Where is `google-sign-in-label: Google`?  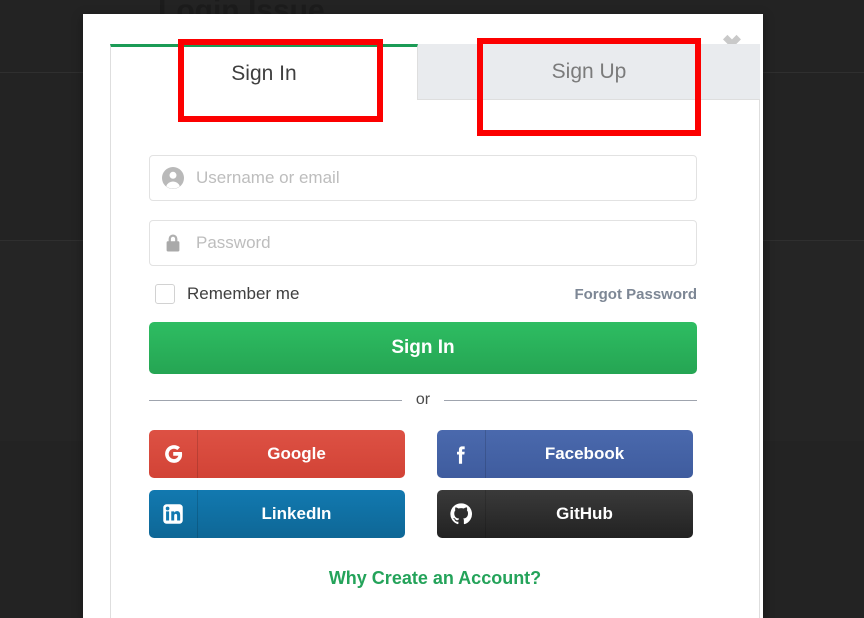
google-sign-in-label: Google is located at coordinates (296, 453).